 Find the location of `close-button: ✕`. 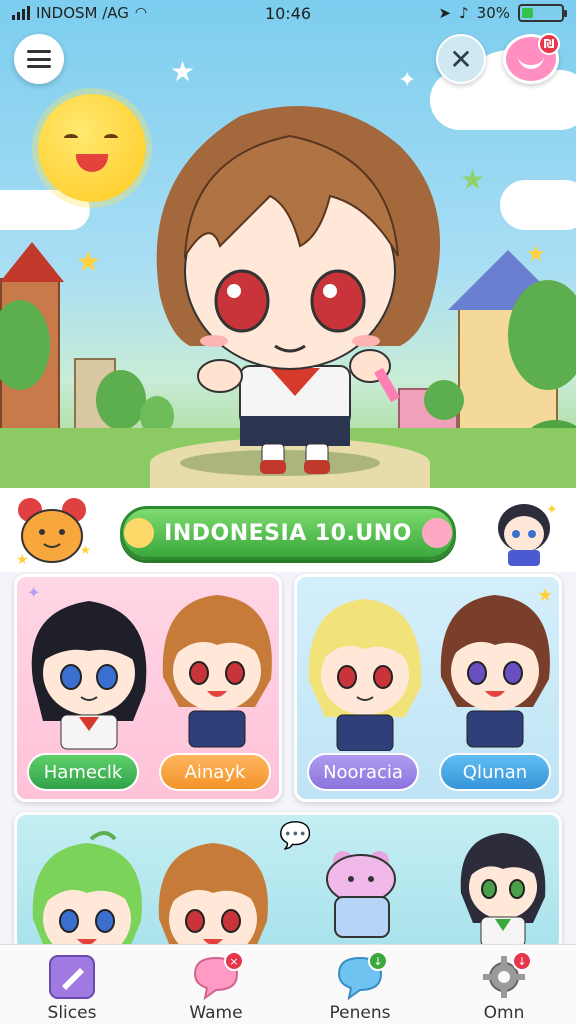

close-button: ✕ is located at coordinates (461, 59).